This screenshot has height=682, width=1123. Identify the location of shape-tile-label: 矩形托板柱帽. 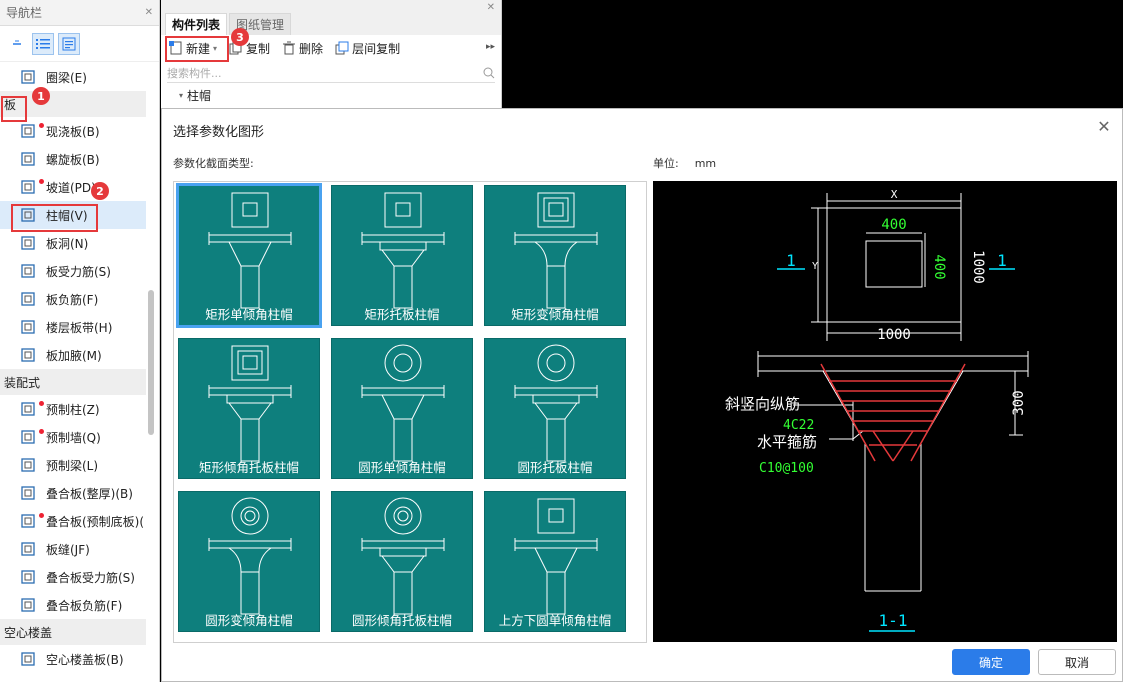
(402, 314).